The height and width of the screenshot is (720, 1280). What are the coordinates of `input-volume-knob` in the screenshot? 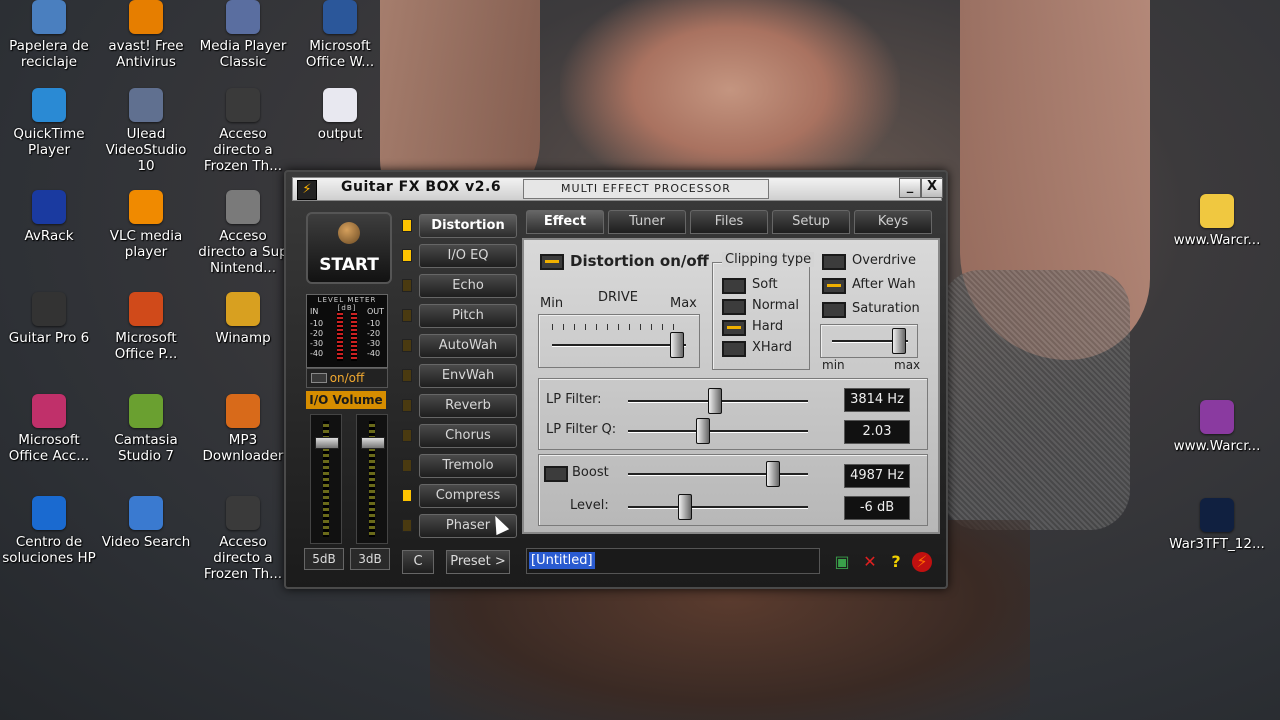 It's located at (327, 443).